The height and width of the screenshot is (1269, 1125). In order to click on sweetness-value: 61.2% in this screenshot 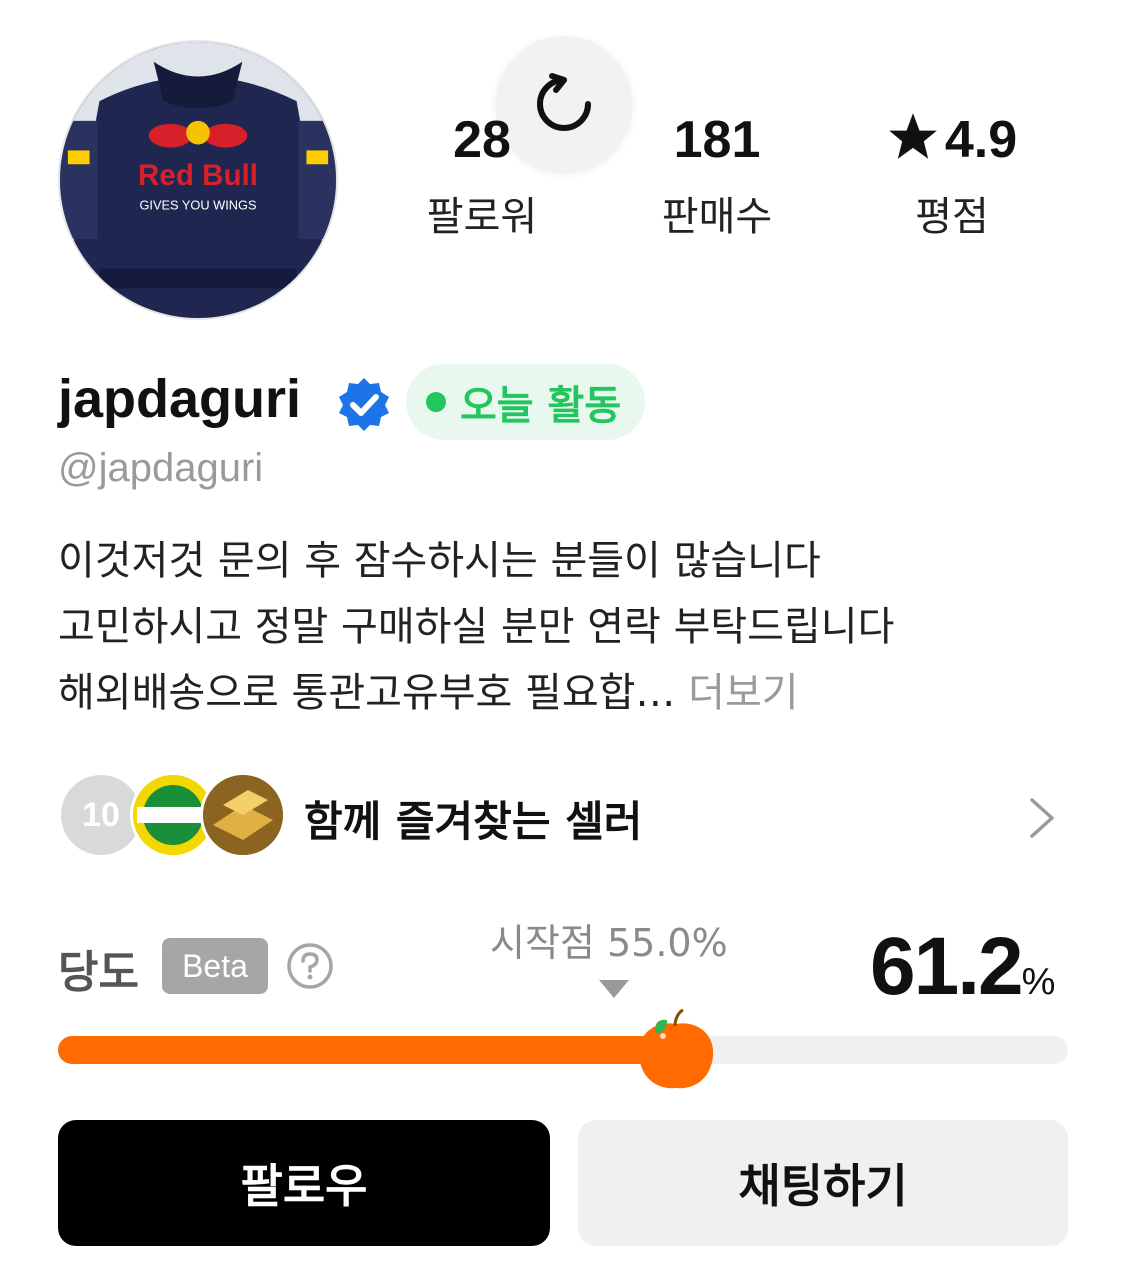, I will do `click(962, 967)`.